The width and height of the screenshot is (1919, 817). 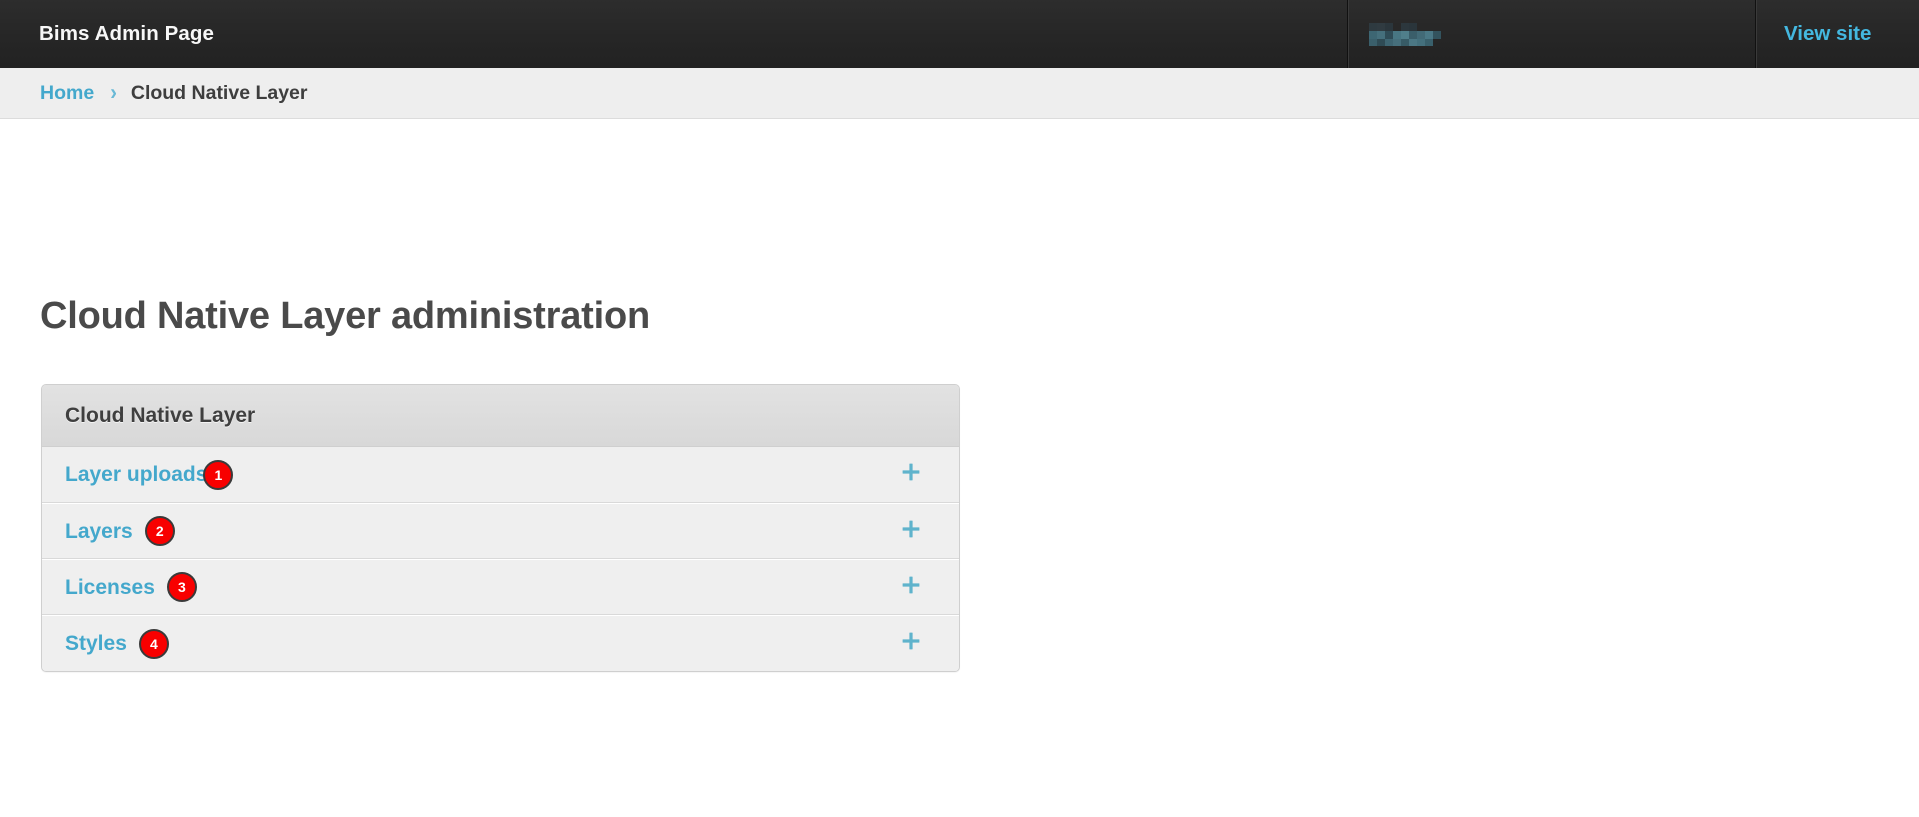 I want to click on model-row-left: Layers 2, so click(x=120, y=531).